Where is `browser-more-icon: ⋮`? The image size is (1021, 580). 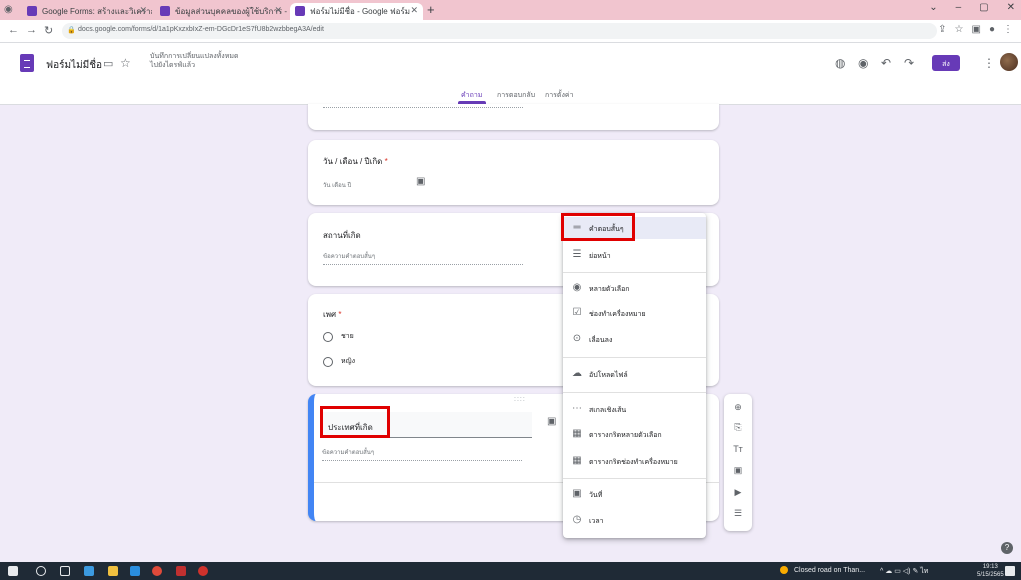
browser-more-icon: ⋮ is located at coordinates (1008, 29).